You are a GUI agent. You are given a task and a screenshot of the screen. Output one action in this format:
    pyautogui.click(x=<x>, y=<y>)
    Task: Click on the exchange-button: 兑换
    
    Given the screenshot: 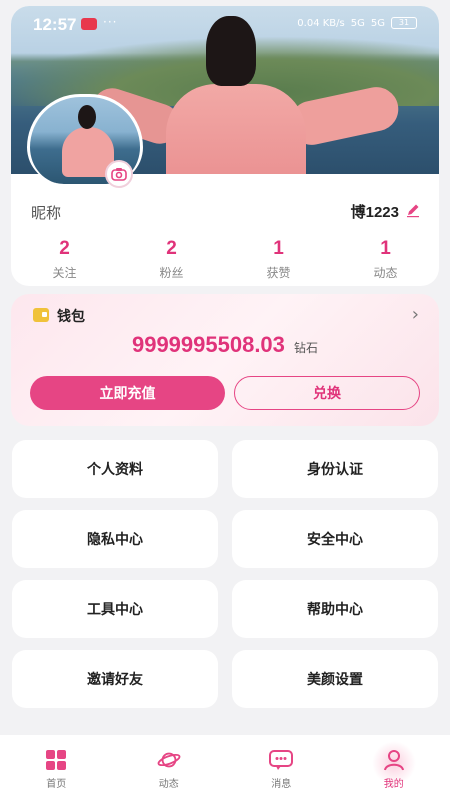 What is the action you would take?
    pyautogui.click(x=327, y=393)
    